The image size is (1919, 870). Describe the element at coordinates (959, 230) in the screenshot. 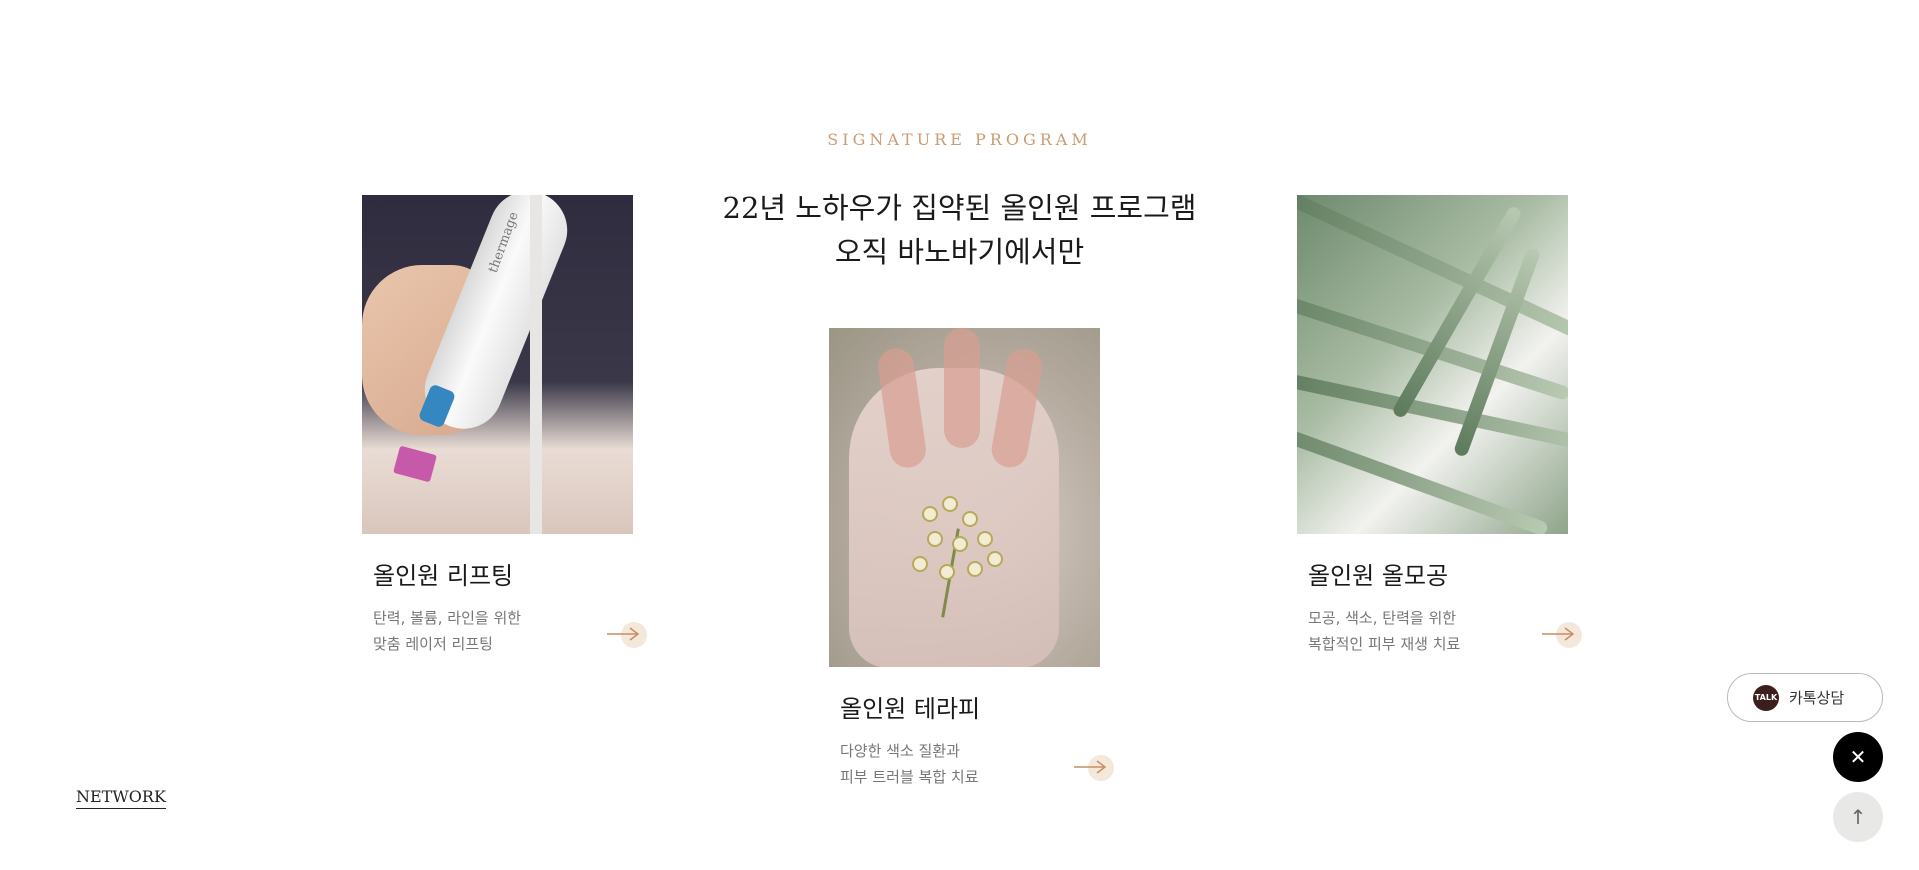

I see `section-headline: 22년 노하우가 집약된 올인원 프로그램 오직 바노바기에서만` at that location.